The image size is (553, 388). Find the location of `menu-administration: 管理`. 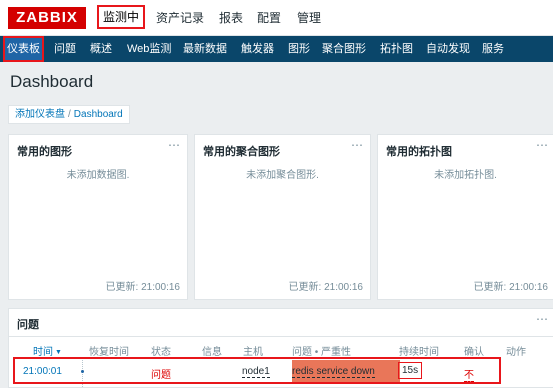

menu-administration: 管理 is located at coordinates (309, 18).